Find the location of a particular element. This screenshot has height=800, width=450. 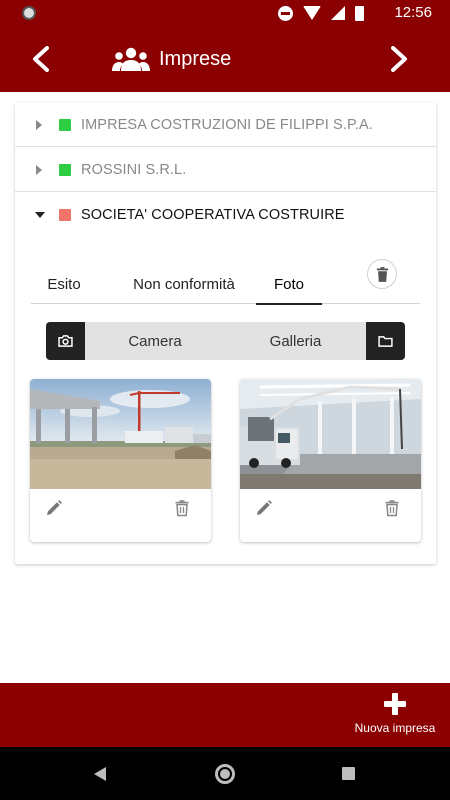

concrete-pouring-photo is located at coordinates (330, 434).